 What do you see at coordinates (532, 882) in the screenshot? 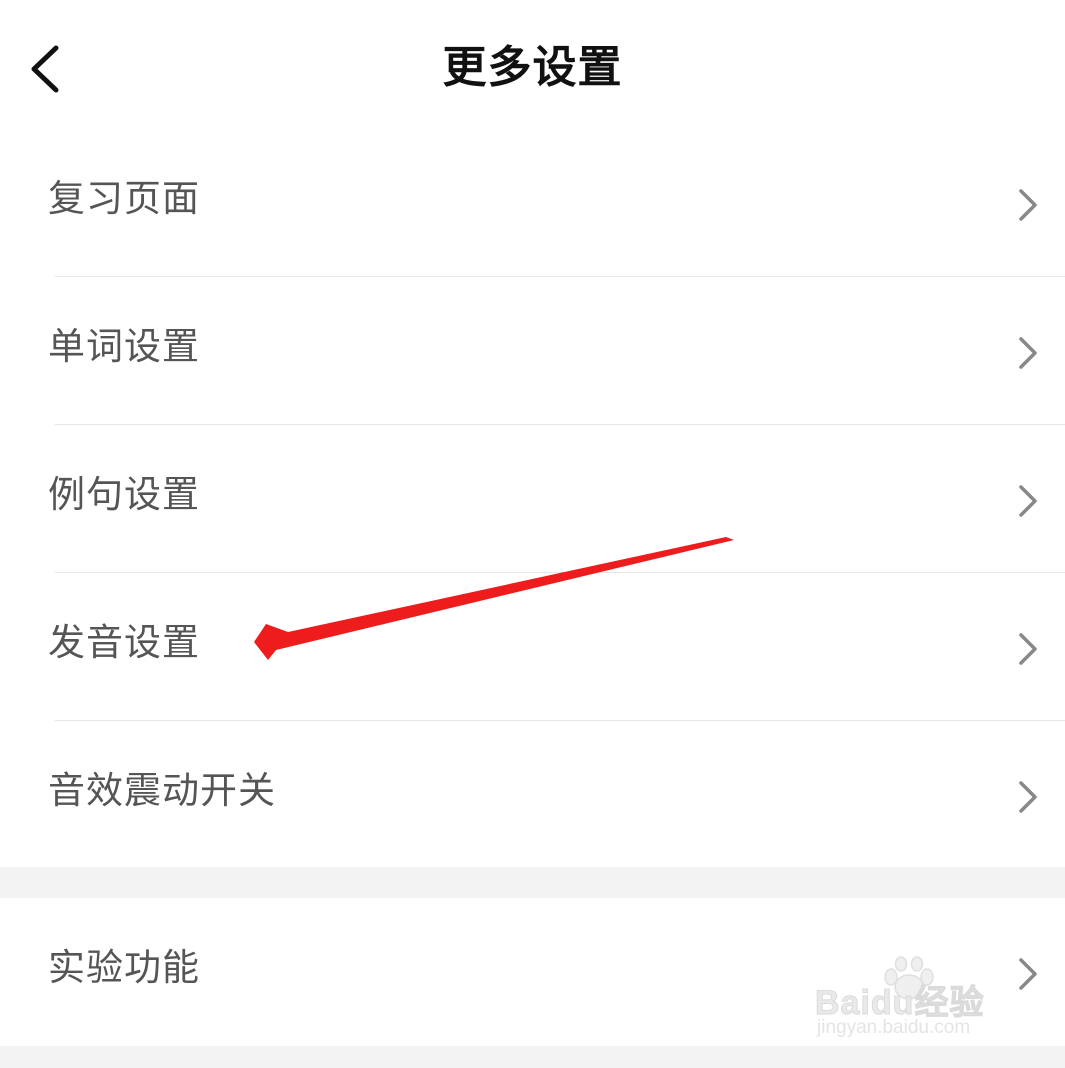
I see `section-gap` at bounding box center [532, 882].